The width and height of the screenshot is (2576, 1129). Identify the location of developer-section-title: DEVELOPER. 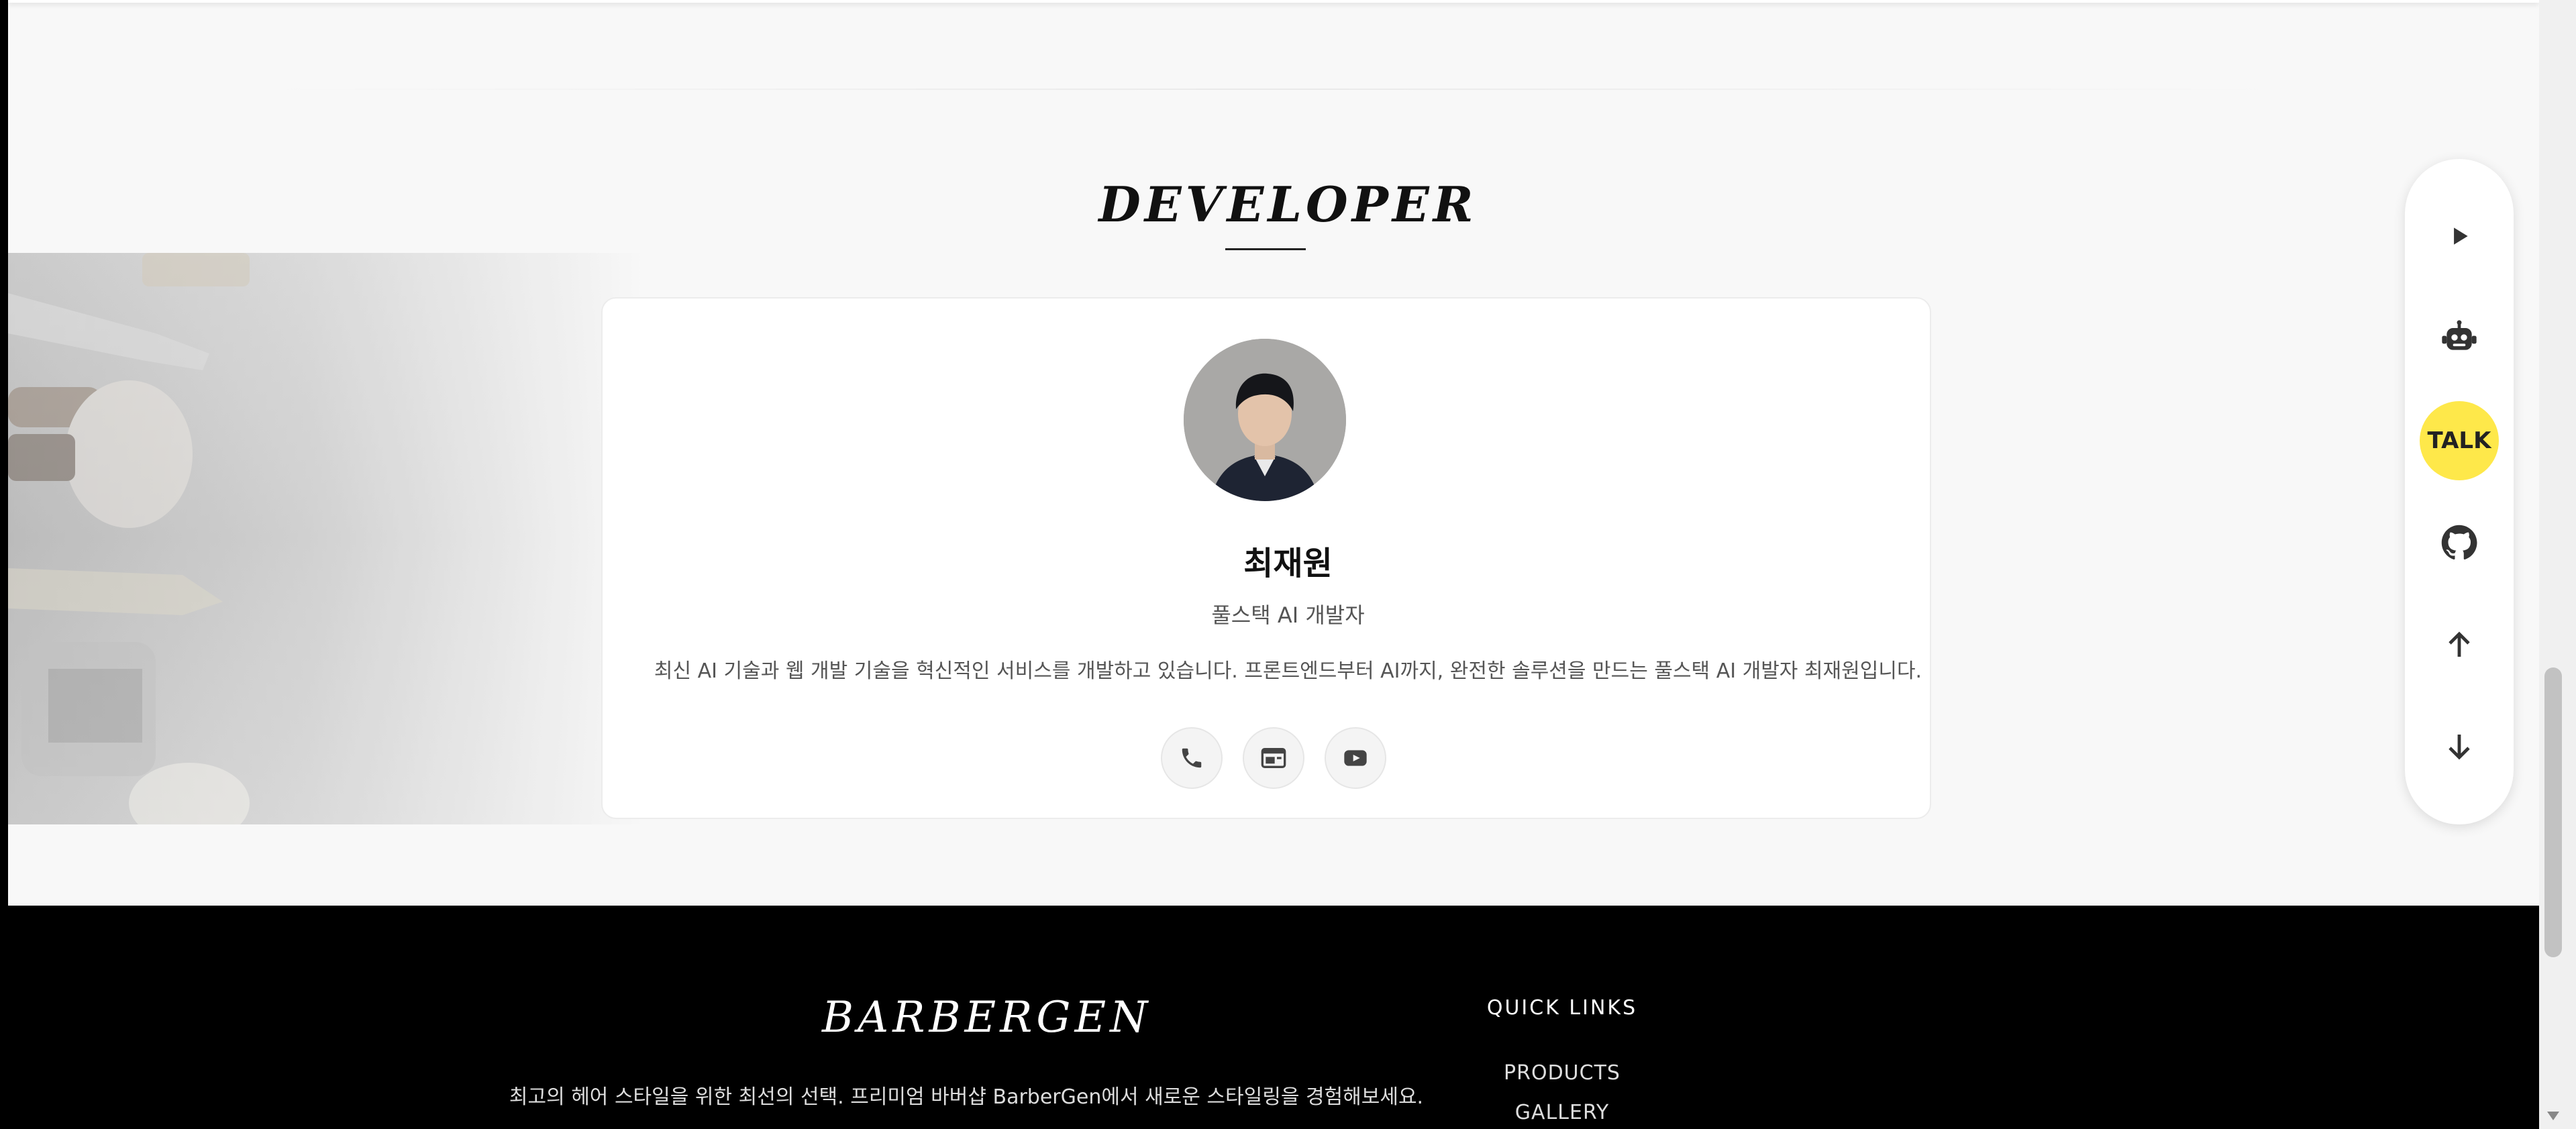
(1288, 205).